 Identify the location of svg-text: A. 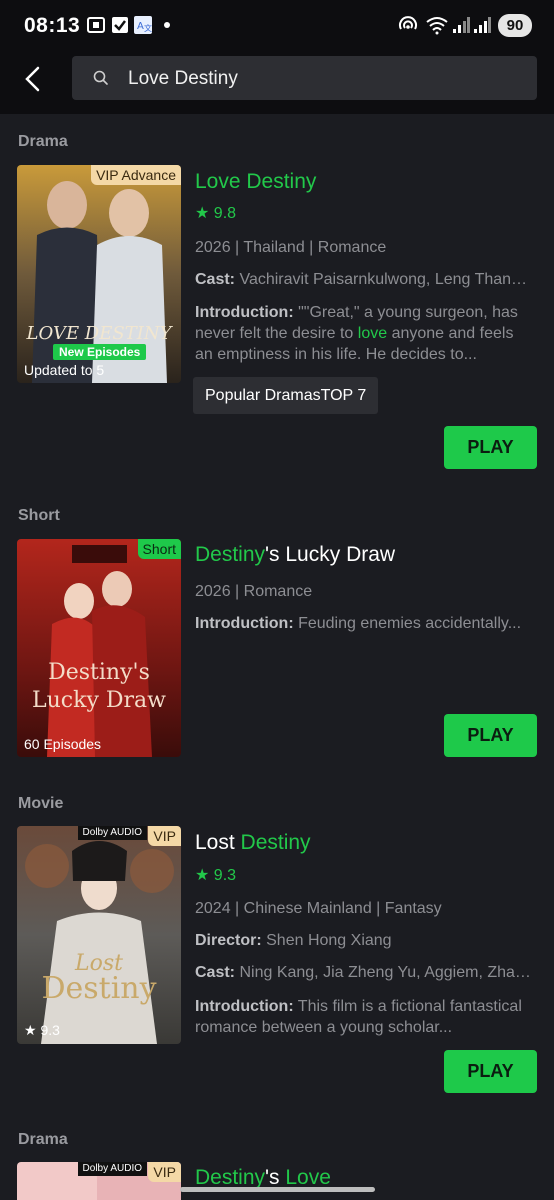
(140, 26).